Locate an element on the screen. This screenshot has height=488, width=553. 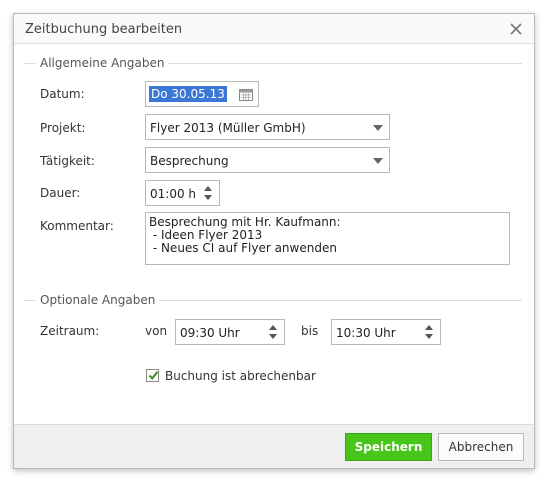
activity-value: Besprechung is located at coordinates (189, 161).